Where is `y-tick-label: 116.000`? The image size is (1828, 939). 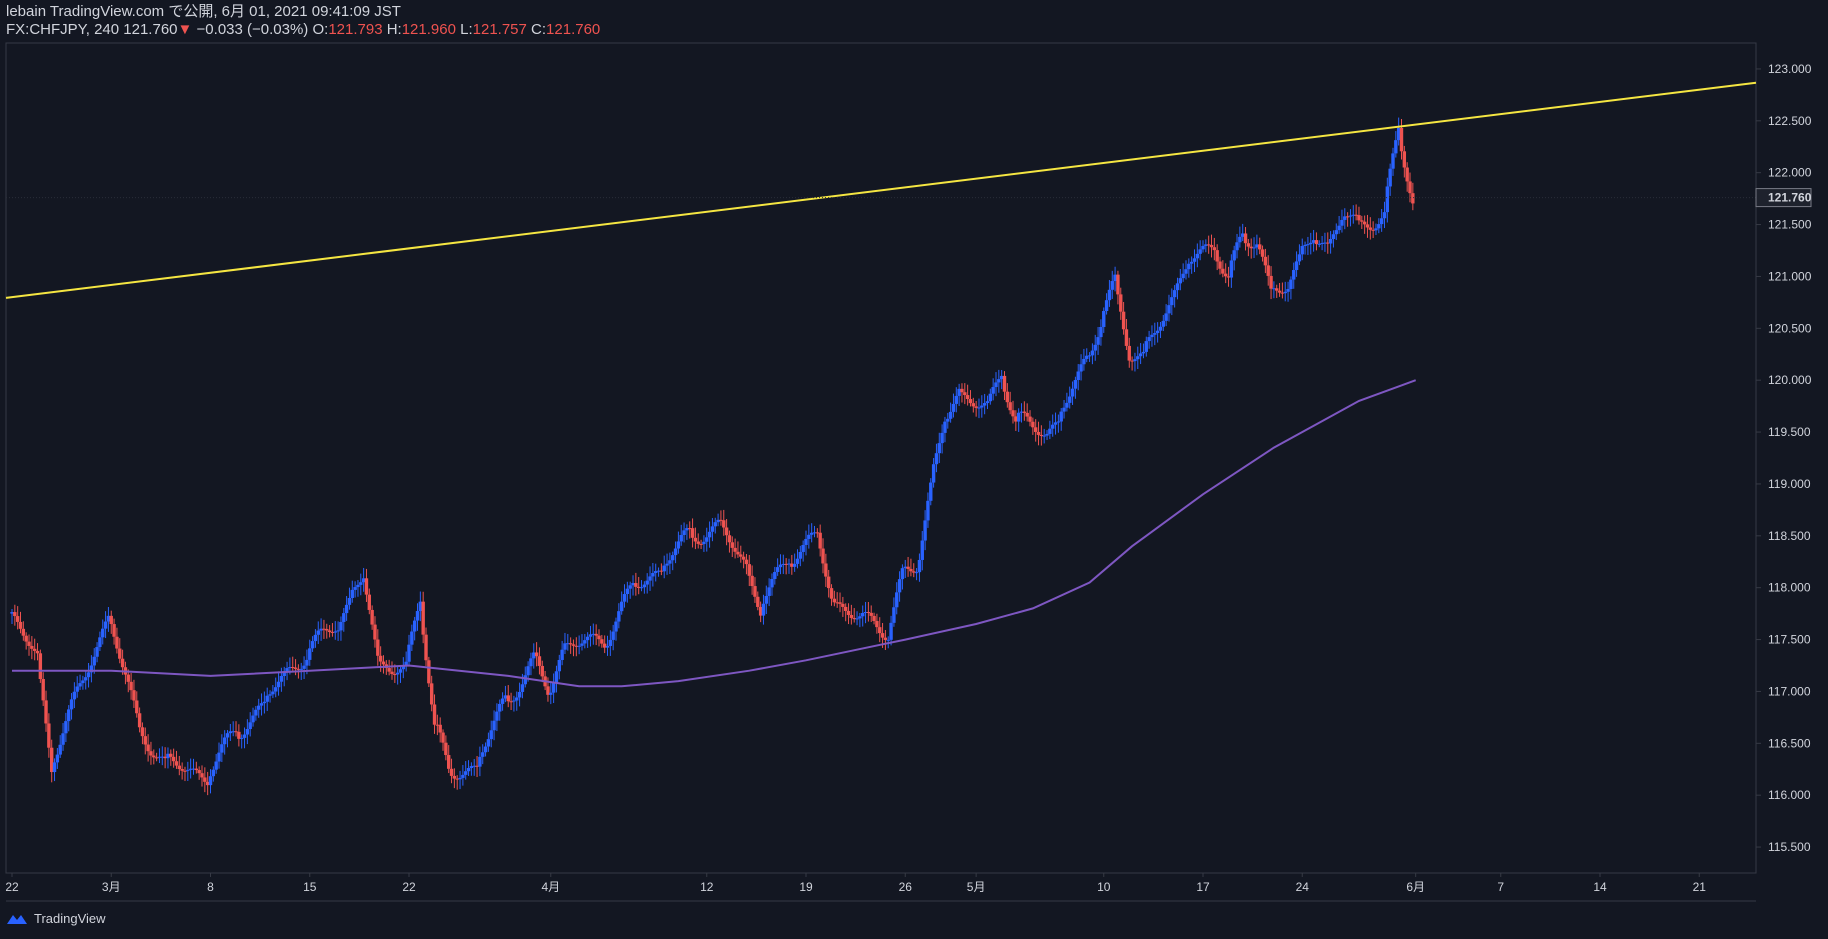 y-tick-label: 116.000 is located at coordinates (1789, 795).